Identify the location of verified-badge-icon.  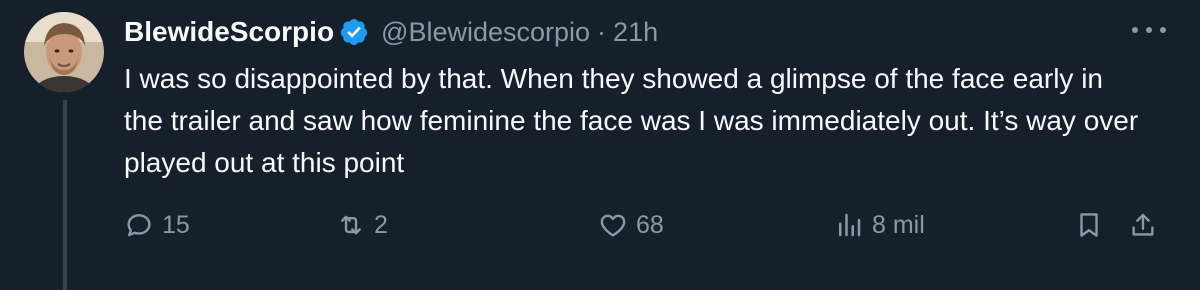
(354, 32).